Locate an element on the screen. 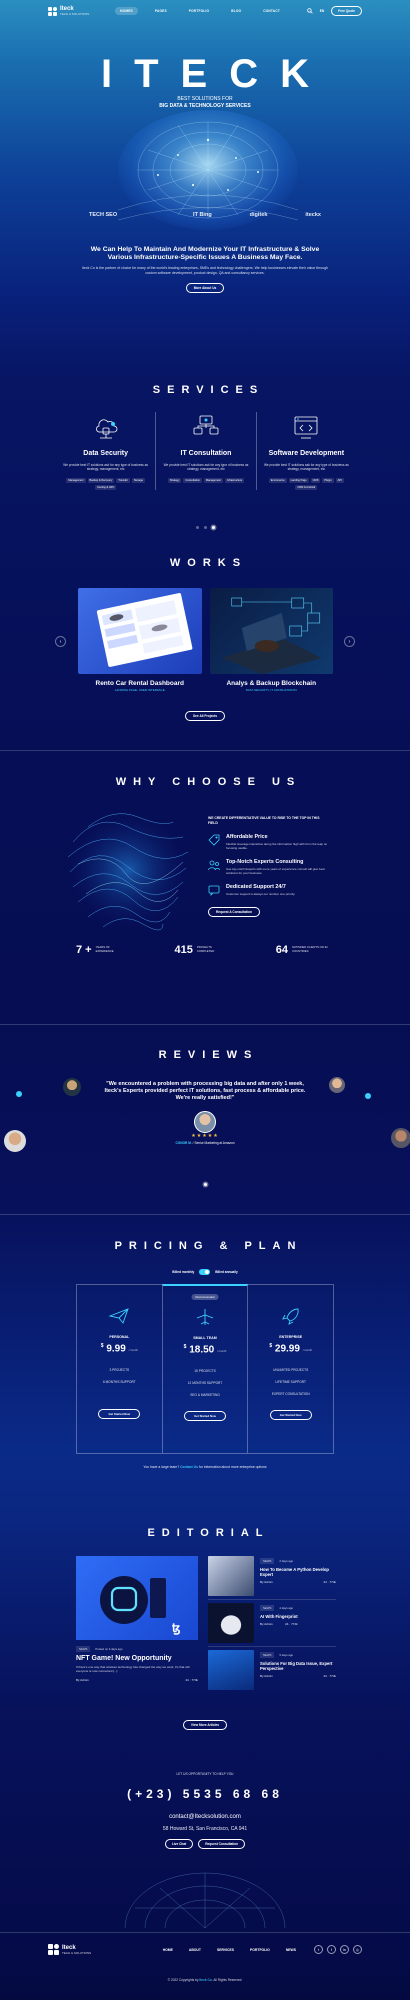 The width and height of the screenshot is (410, 2000). footer-link-news: NEWS is located at coordinates (291, 1950).